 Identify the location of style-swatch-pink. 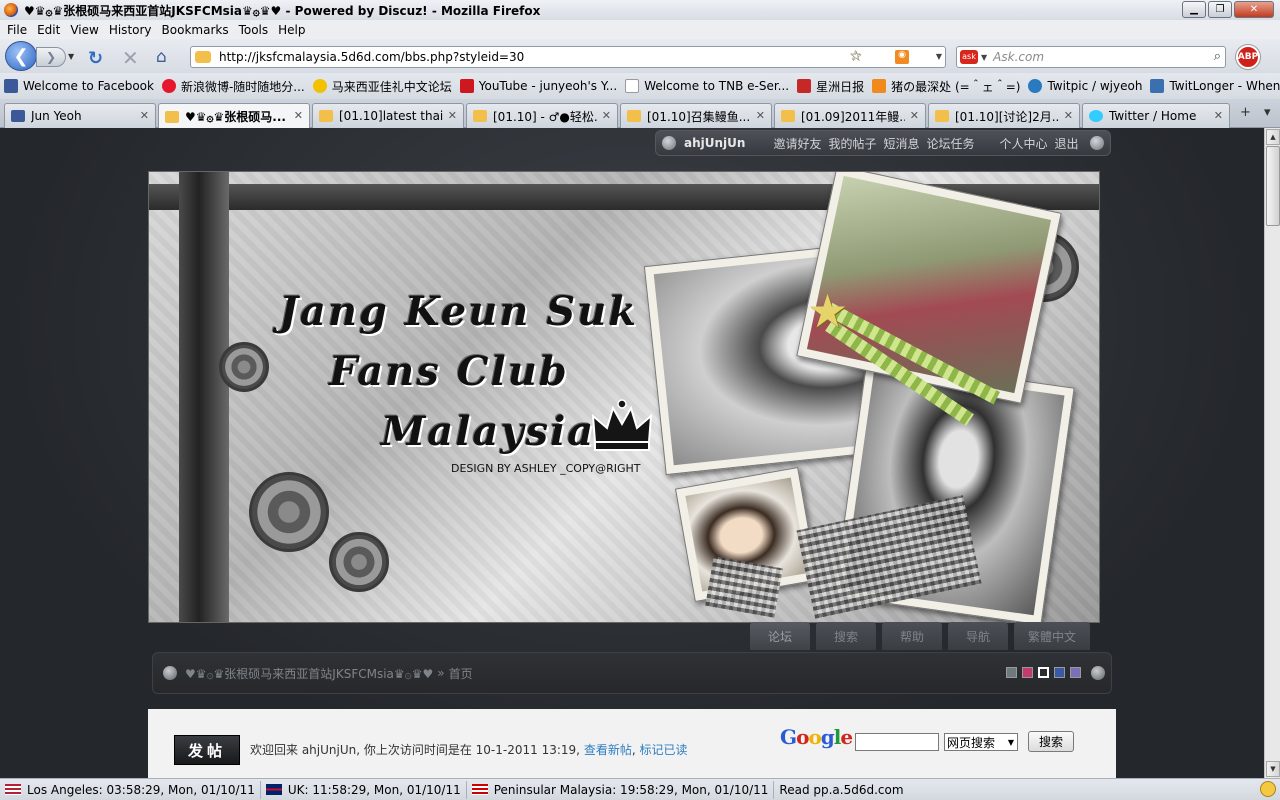
(1027, 672).